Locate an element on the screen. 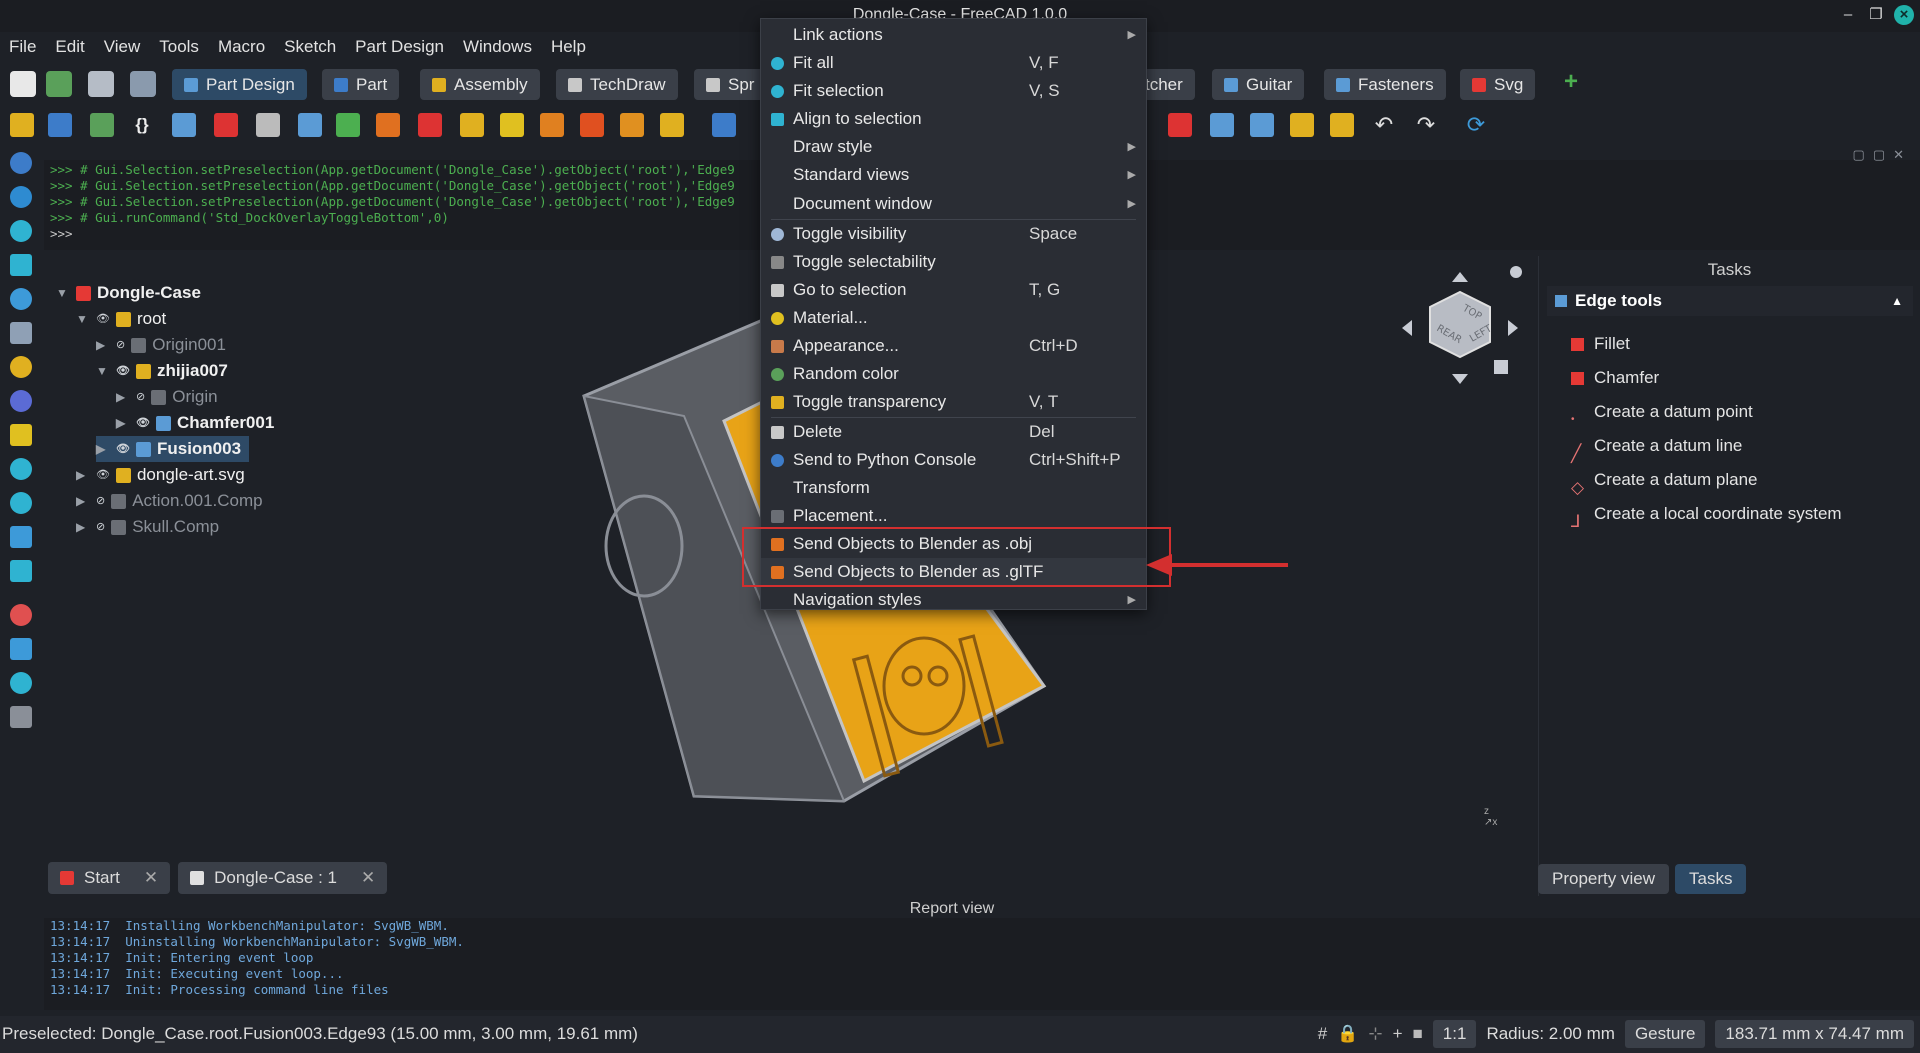 The height and width of the screenshot is (1053, 1920). tree-item-skull-comp: ▶ ⊘ Skull.Comp is located at coordinates (147, 527).